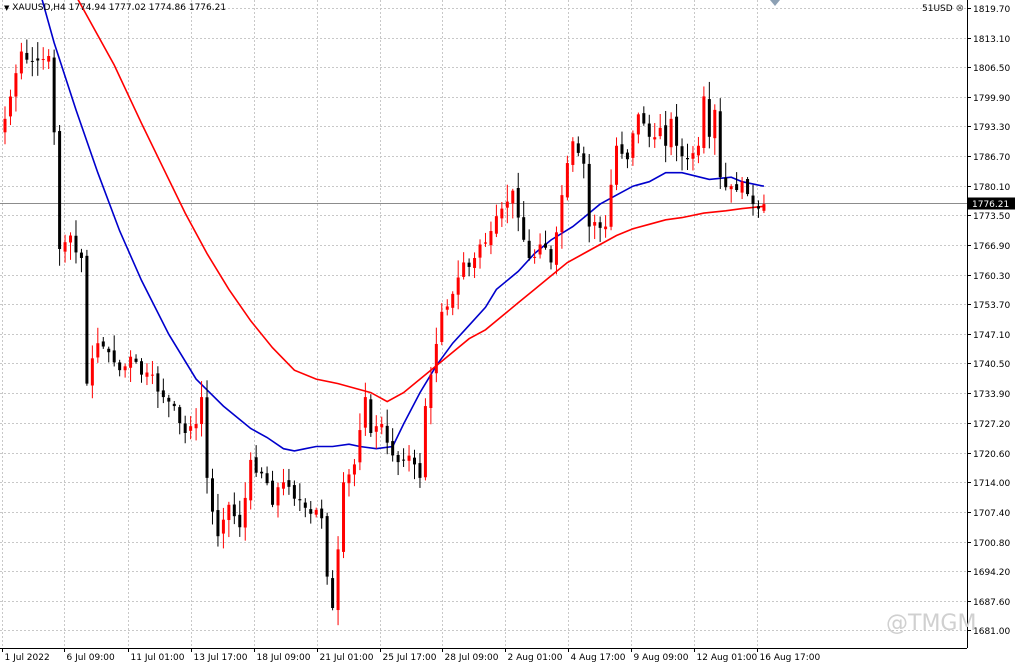  What do you see at coordinates (991, 188) in the screenshot?
I see `y-tick-label: 1780.10` at bounding box center [991, 188].